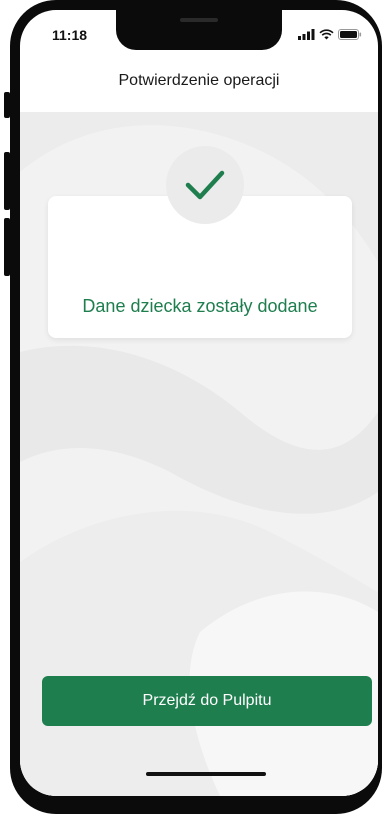 The width and height of the screenshot is (382, 814). I want to click on volume-down-button, so click(7, 247).